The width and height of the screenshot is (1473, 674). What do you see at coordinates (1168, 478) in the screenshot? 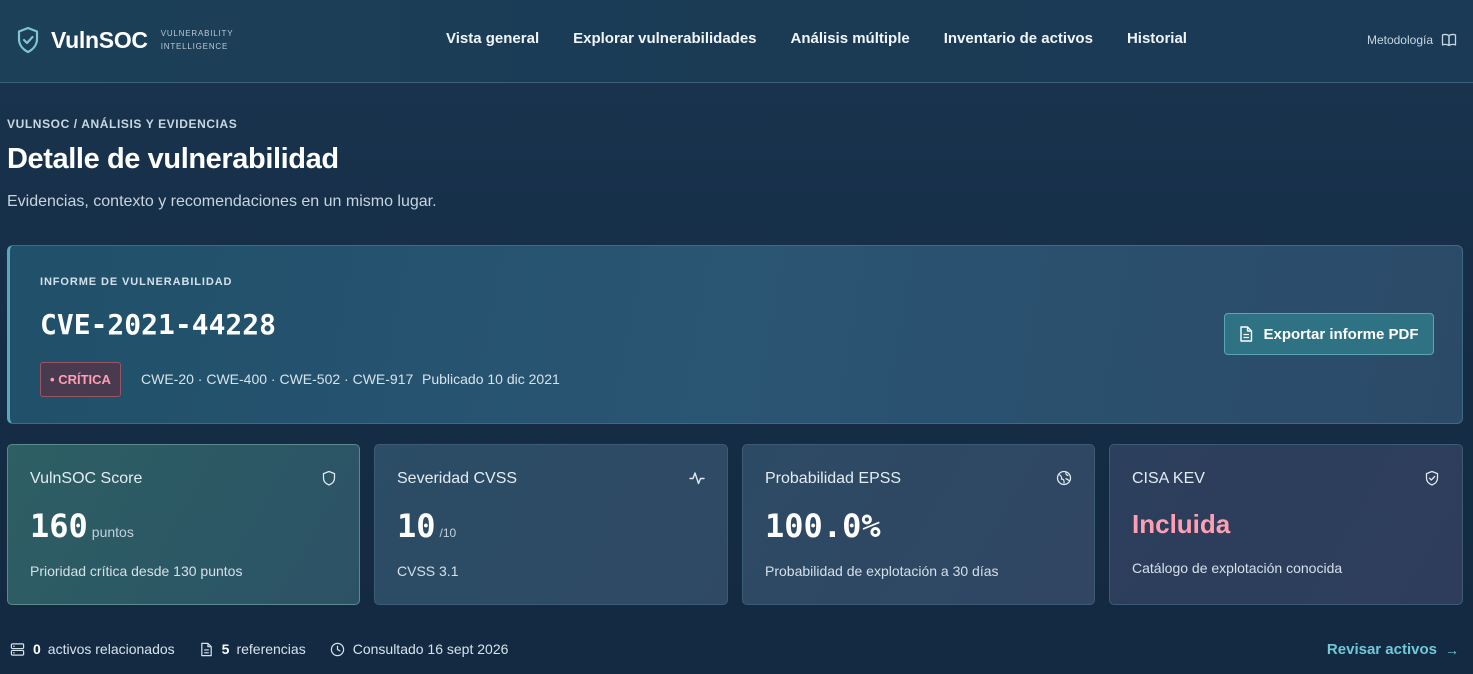
I see `metric-title: CISA KEV` at bounding box center [1168, 478].